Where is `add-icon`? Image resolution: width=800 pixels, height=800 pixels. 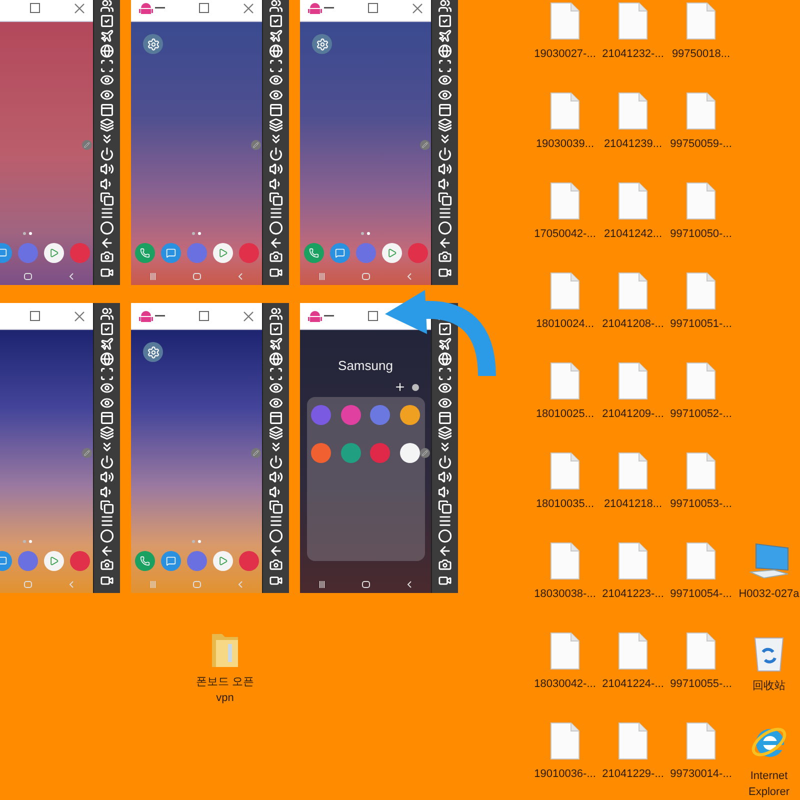
add-icon is located at coordinates (400, 387).